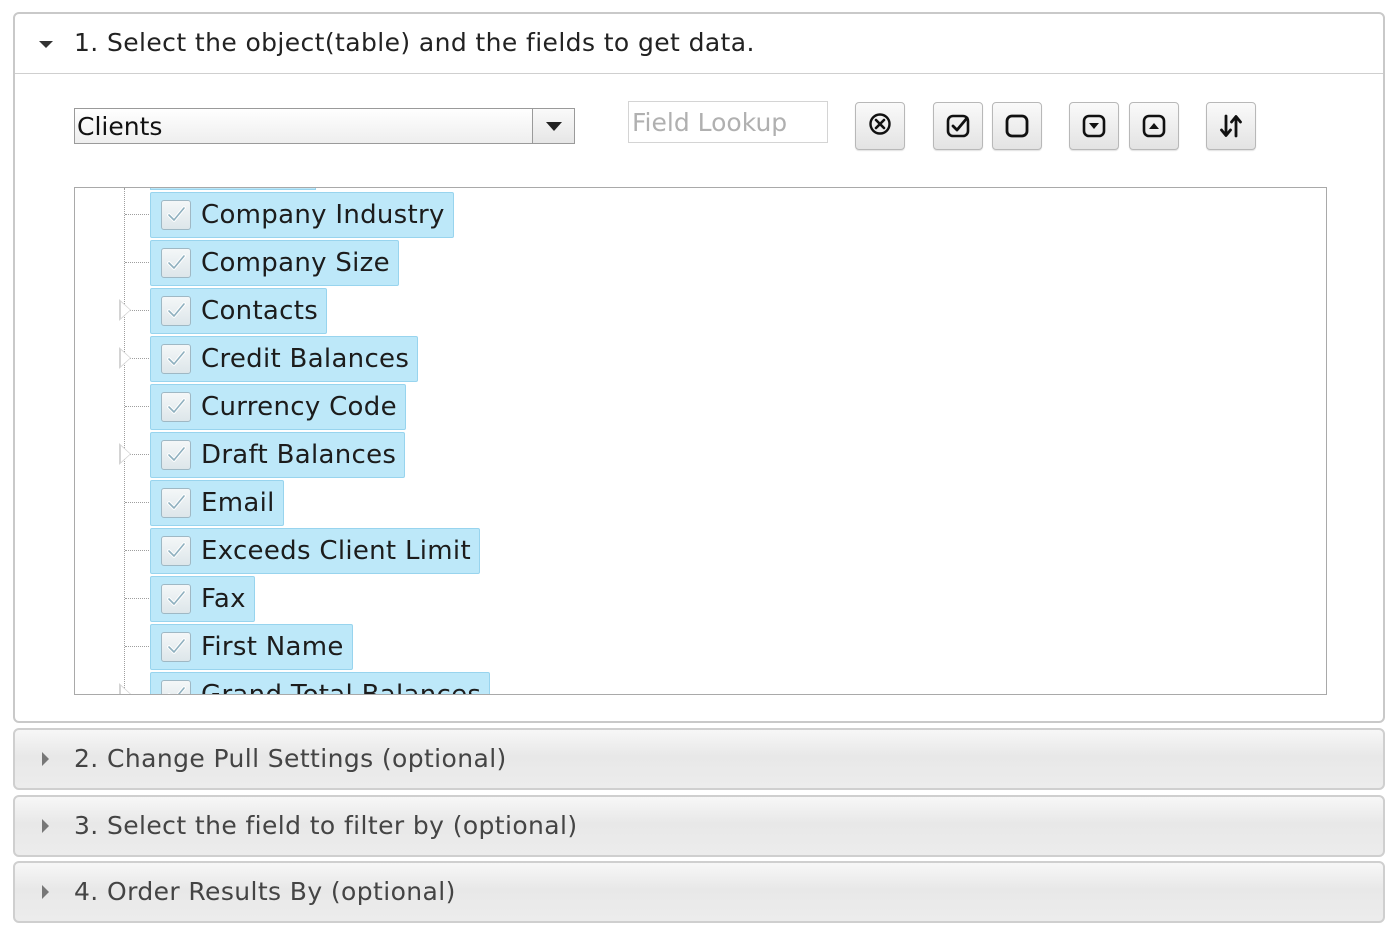 This screenshot has height=928, width=1396. What do you see at coordinates (728, 122) in the screenshot?
I see `field-lookup-input` at bounding box center [728, 122].